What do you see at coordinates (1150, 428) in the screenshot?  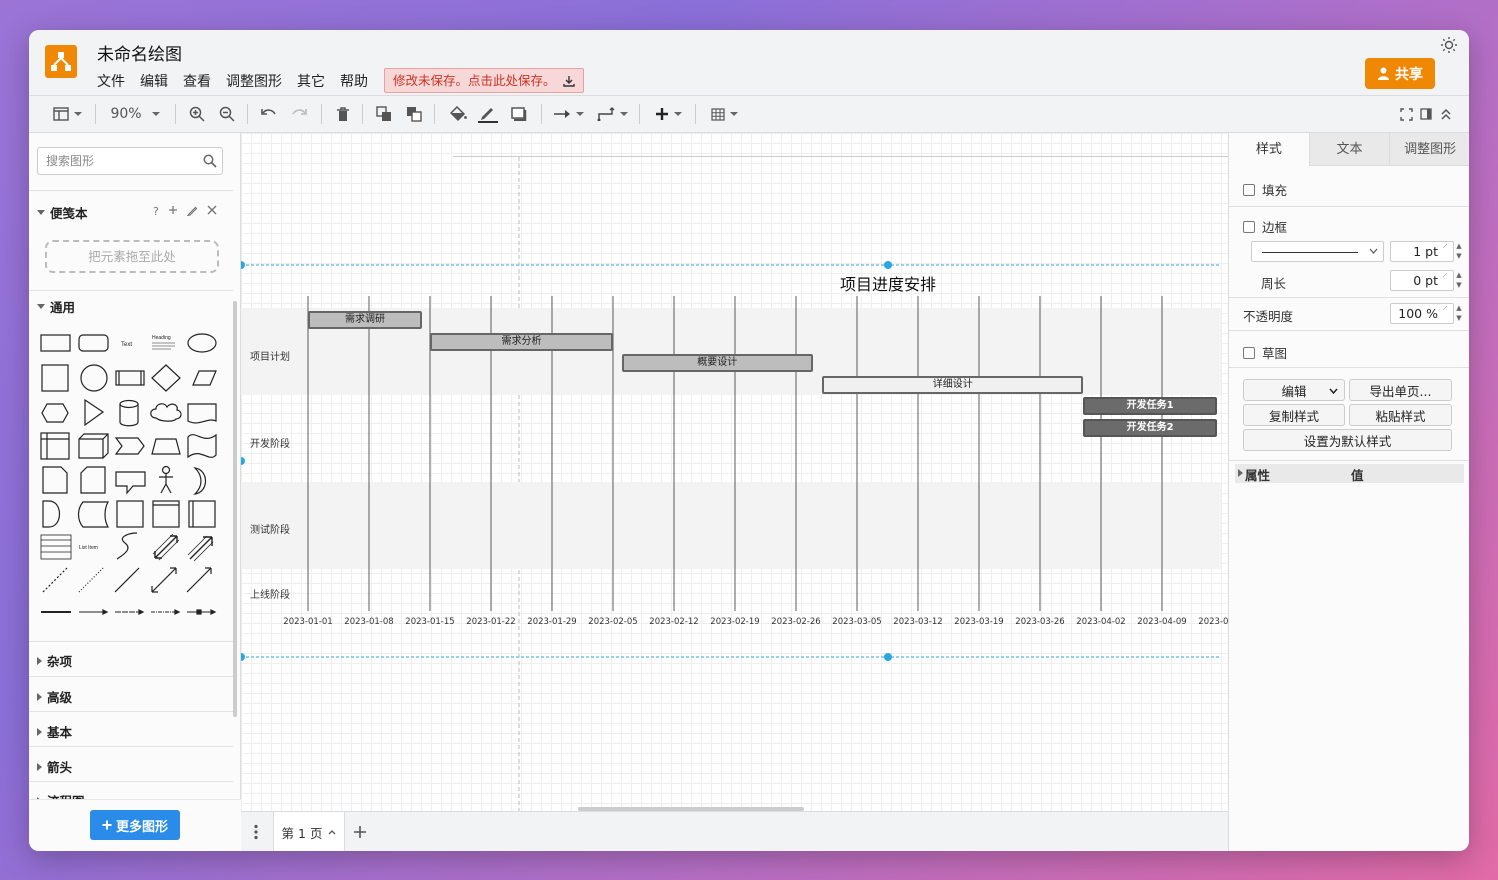 I see `task-bar: 开发任务2` at bounding box center [1150, 428].